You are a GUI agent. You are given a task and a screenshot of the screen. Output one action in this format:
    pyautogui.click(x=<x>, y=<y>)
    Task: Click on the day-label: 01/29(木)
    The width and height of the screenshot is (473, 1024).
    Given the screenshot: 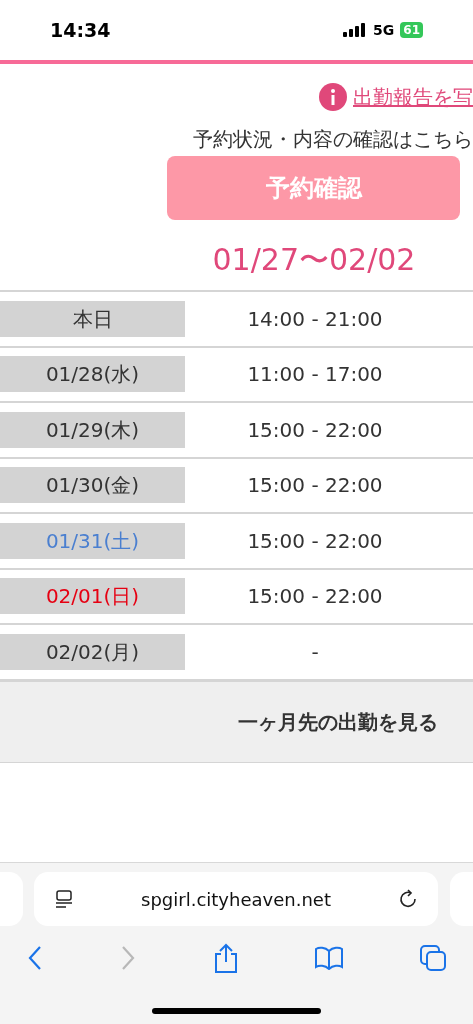 What is the action you would take?
    pyautogui.click(x=92, y=429)
    